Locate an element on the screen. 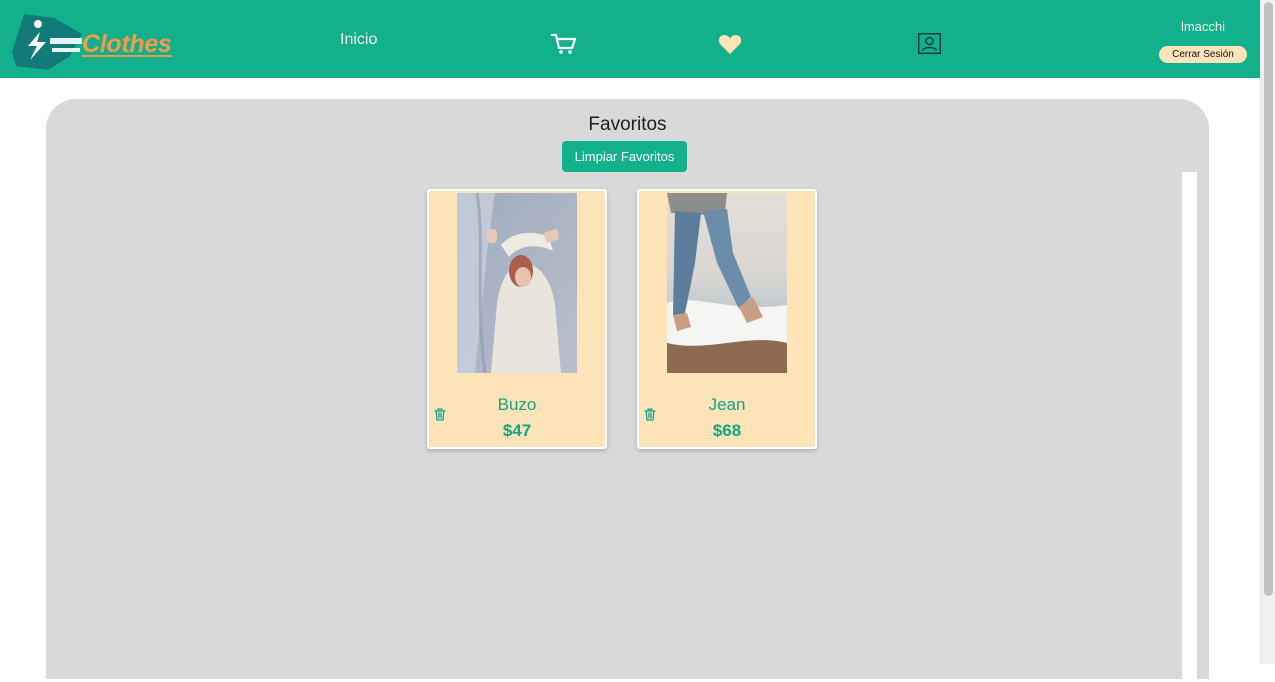 Image resolution: width=1275 pixels, height=682 pixels. brand-name: Clothes is located at coordinates (127, 44).